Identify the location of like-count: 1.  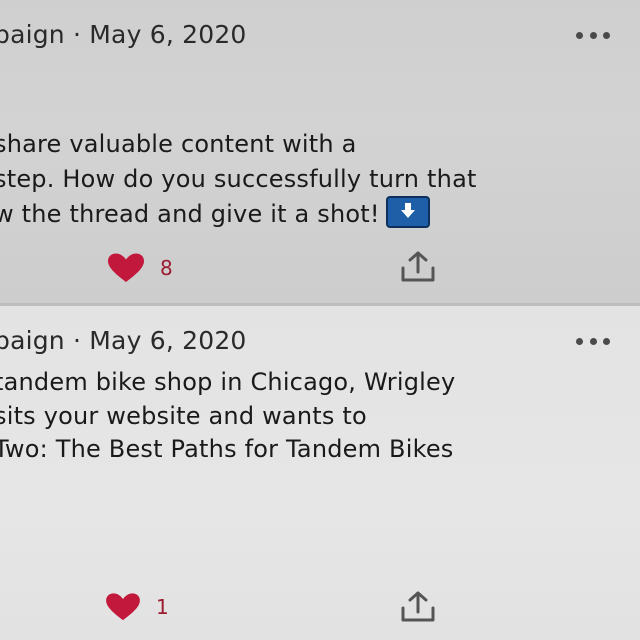
(162, 607).